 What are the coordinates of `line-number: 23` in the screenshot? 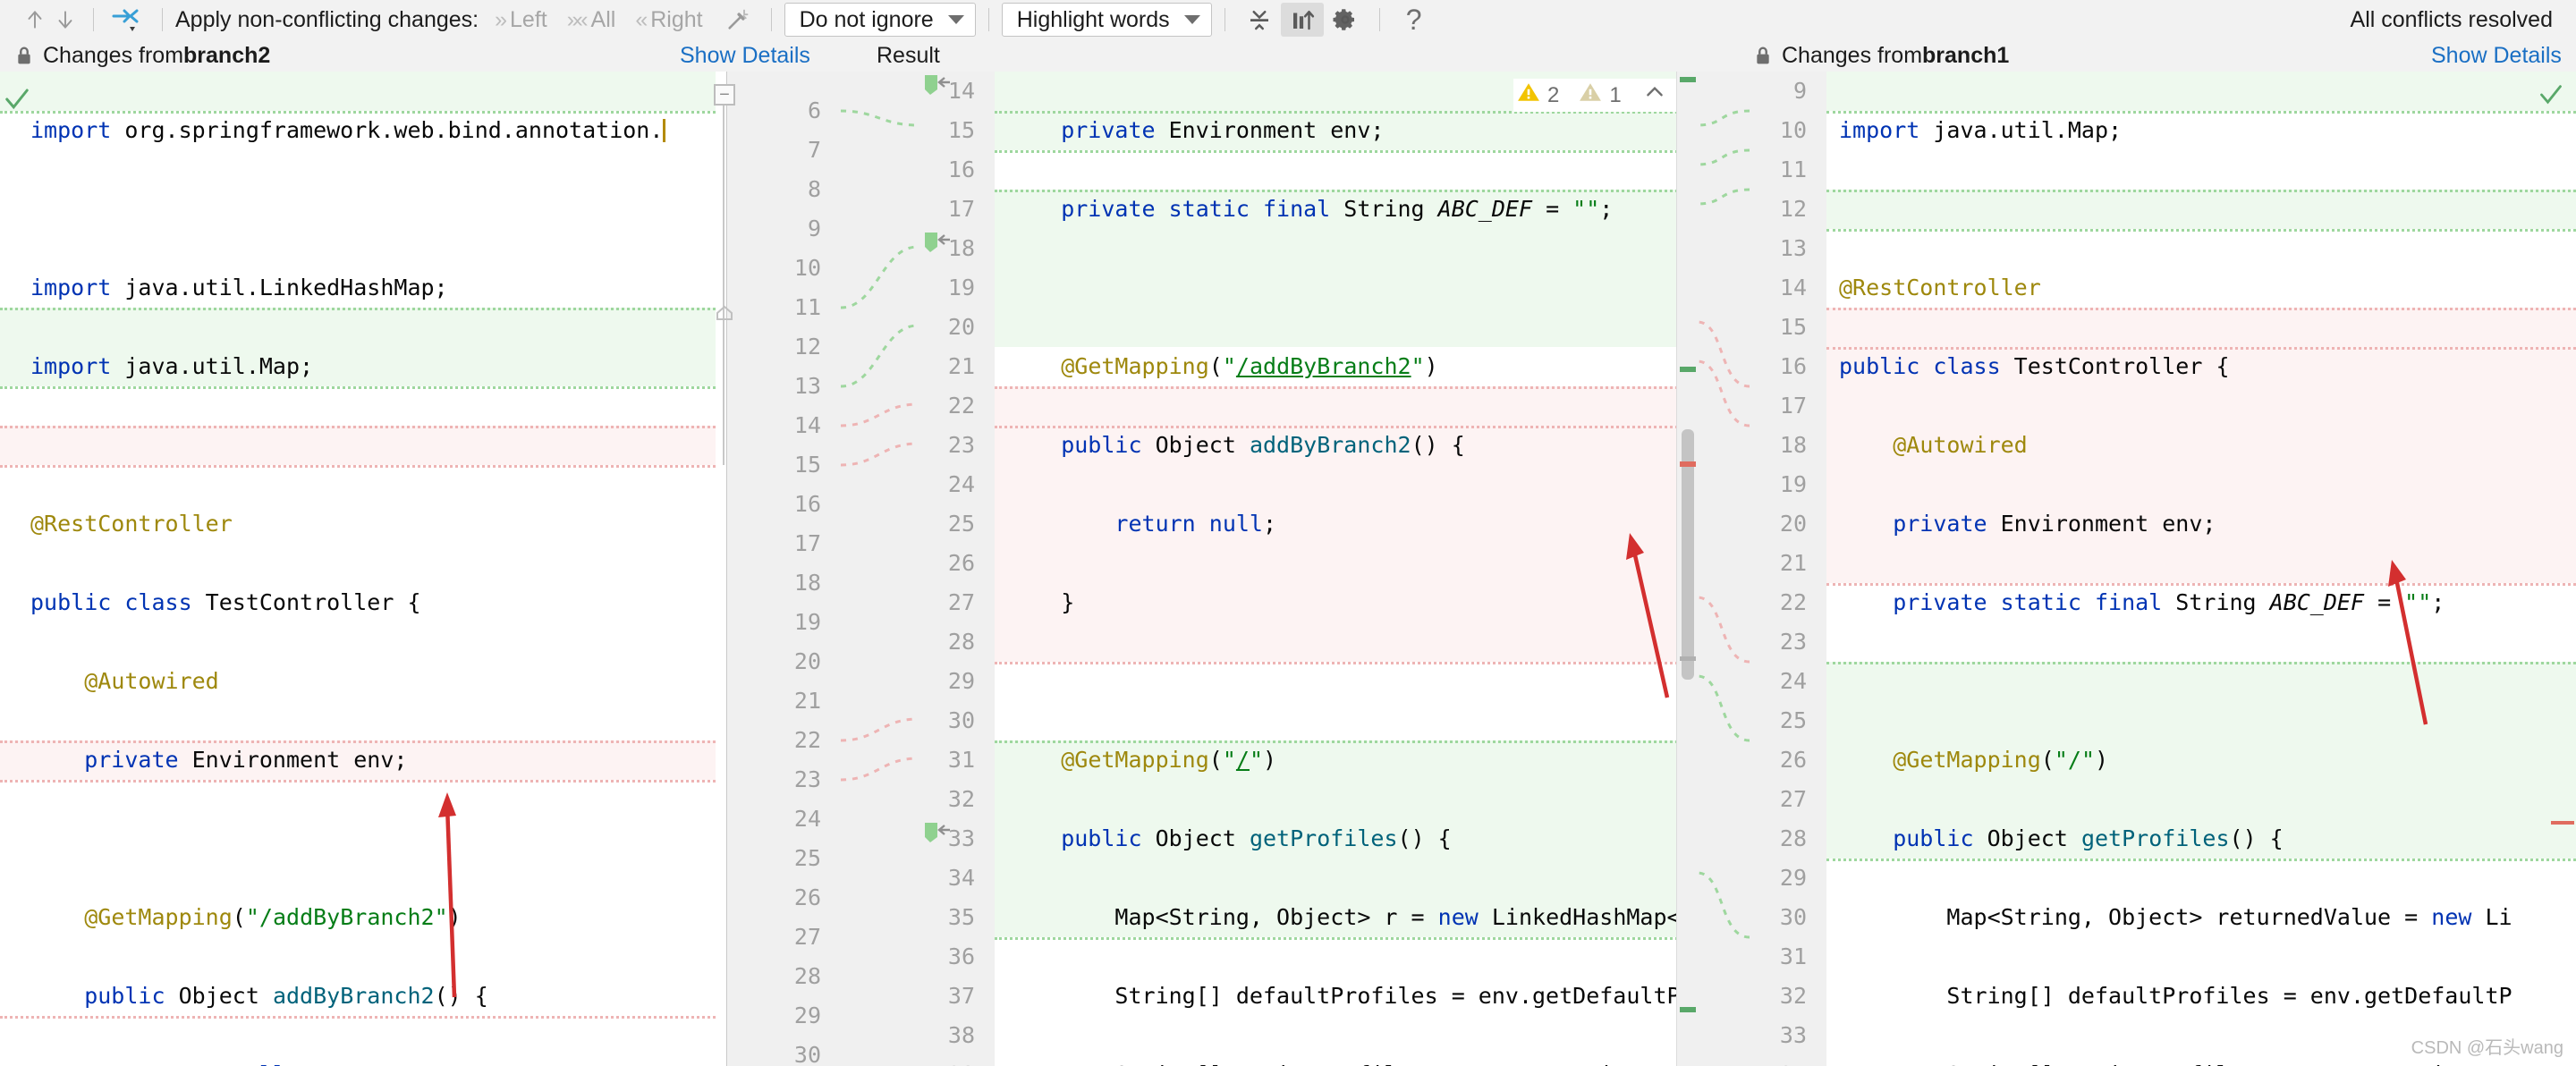 It's located at (961, 445).